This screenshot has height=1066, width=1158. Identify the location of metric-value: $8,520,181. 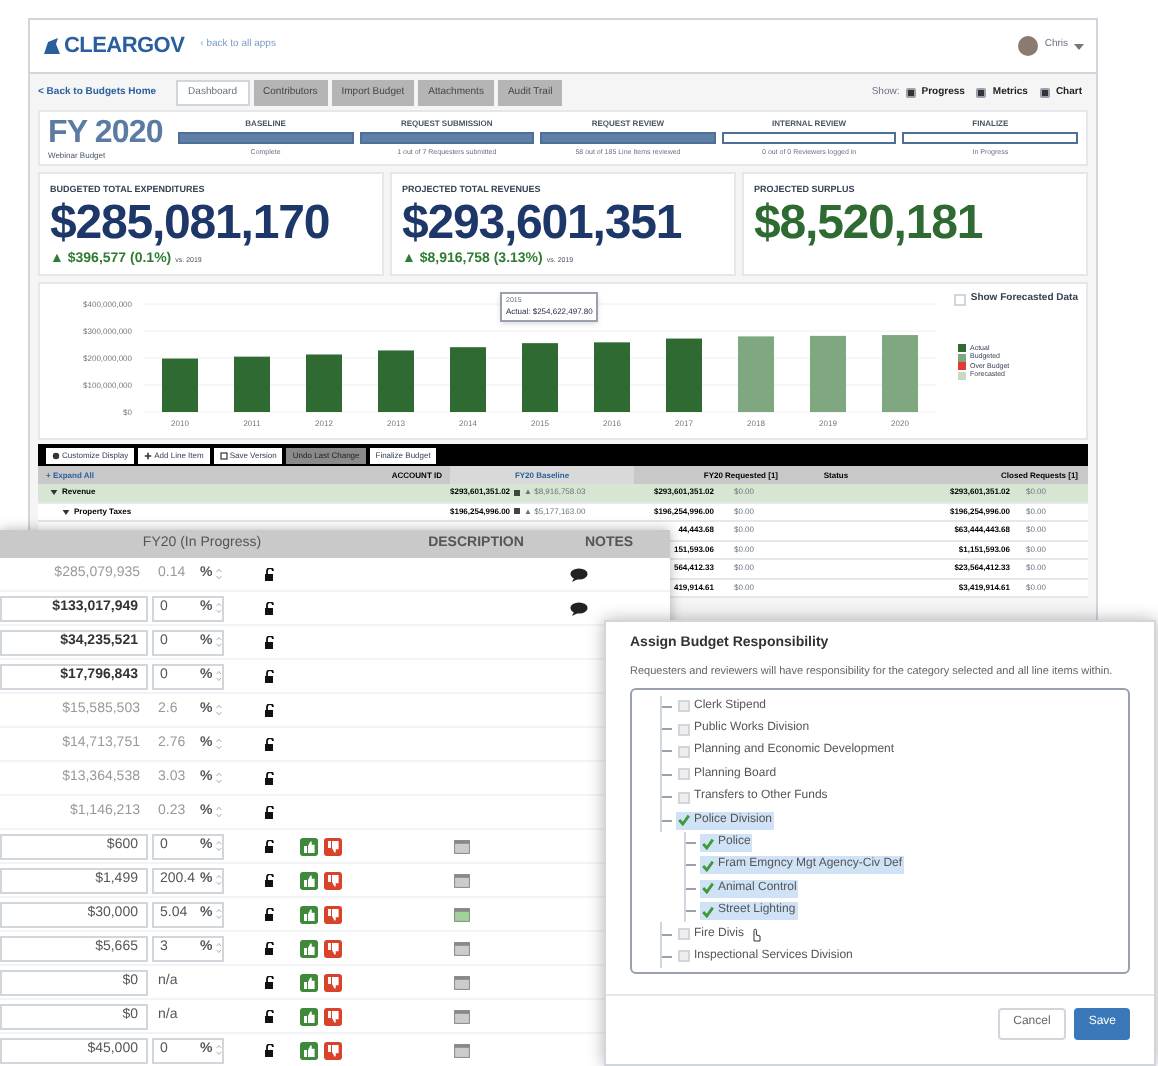
(869, 223).